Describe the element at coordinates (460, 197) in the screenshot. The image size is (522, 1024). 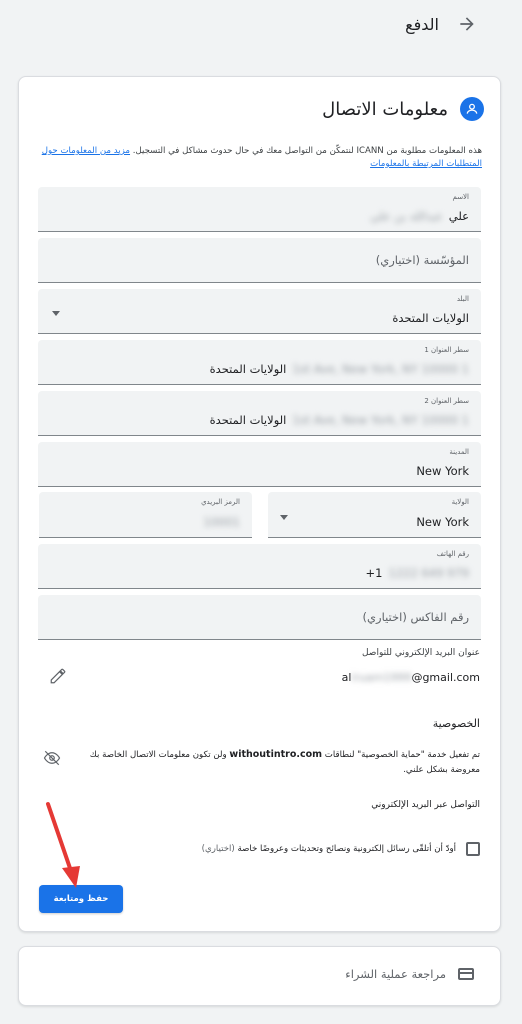
I see `name-label: الاسم` at that location.